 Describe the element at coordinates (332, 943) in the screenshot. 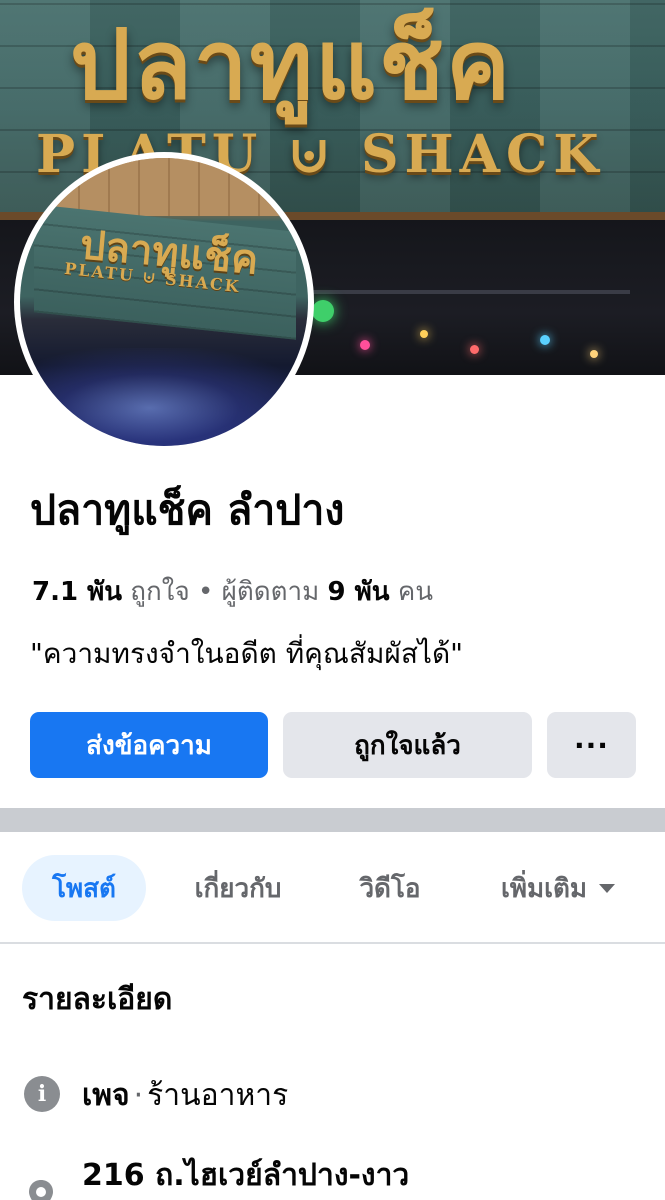

I see `tabs-divider` at that location.